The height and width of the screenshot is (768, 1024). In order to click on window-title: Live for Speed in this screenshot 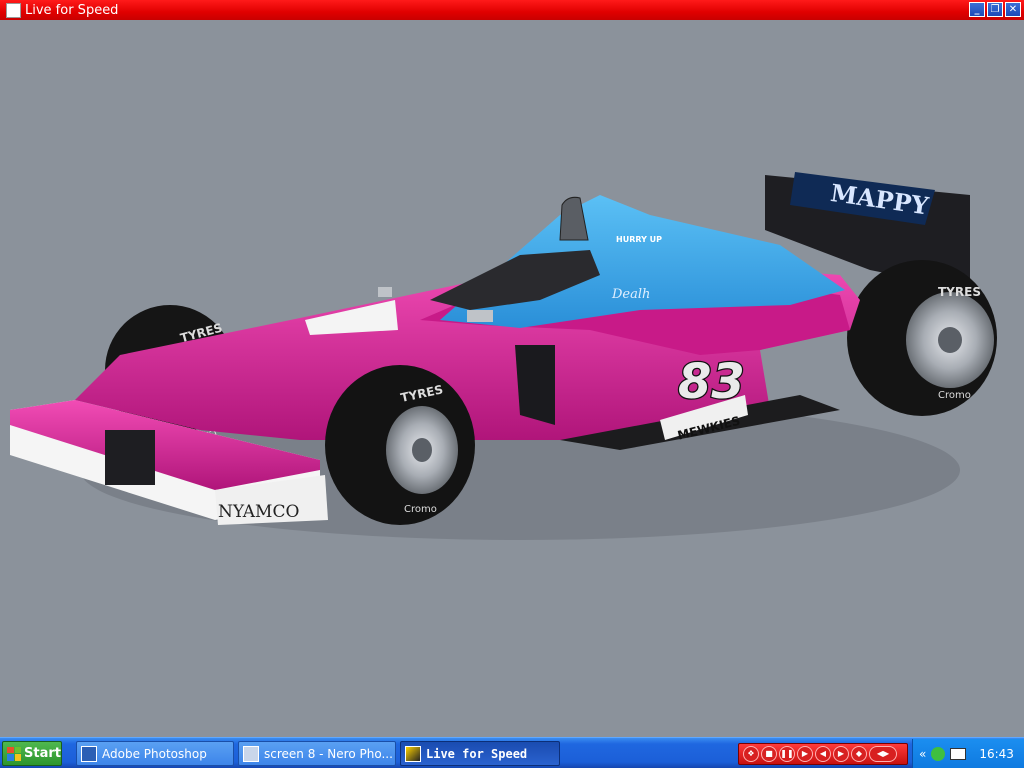, I will do `click(72, 10)`.